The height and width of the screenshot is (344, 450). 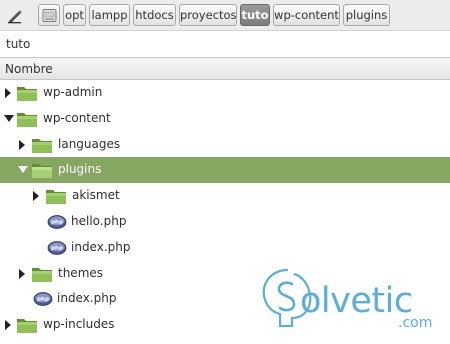 I want to click on tree-row-index-php: php index.php, so click(x=225, y=248).